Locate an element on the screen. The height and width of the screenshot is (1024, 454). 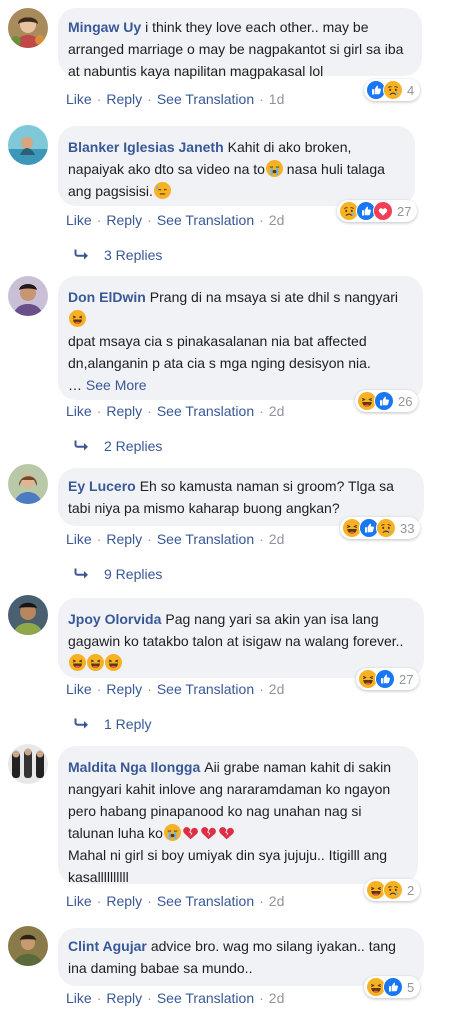
view-replies-link: 1 Reply is located at coordinates (112, 724).